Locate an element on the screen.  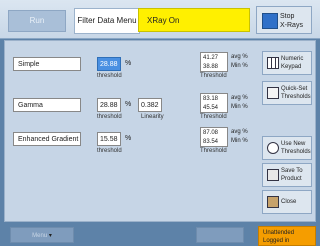
filter-name-field: Gamma is located at coordinates (47, 105).